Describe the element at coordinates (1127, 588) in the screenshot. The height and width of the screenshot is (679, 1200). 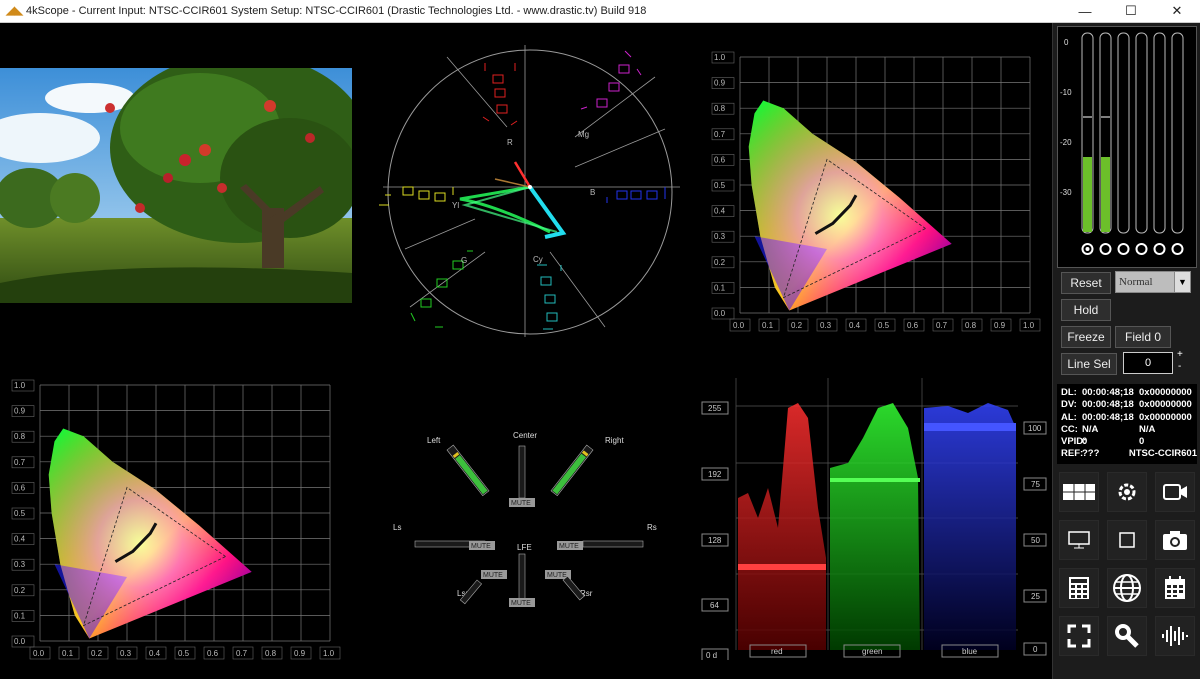
I see `globe-icon` at that location.